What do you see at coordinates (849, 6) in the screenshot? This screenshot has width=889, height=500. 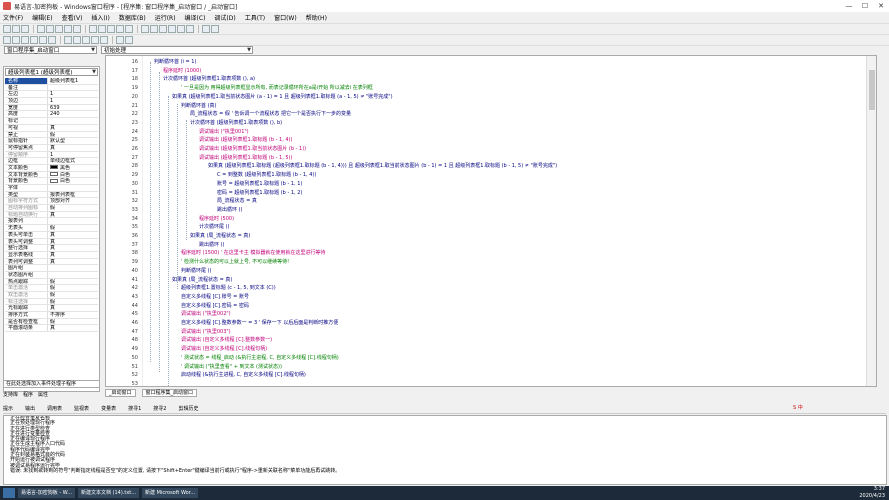 I see `minimize-button: —` at bounding box center [849, 6].